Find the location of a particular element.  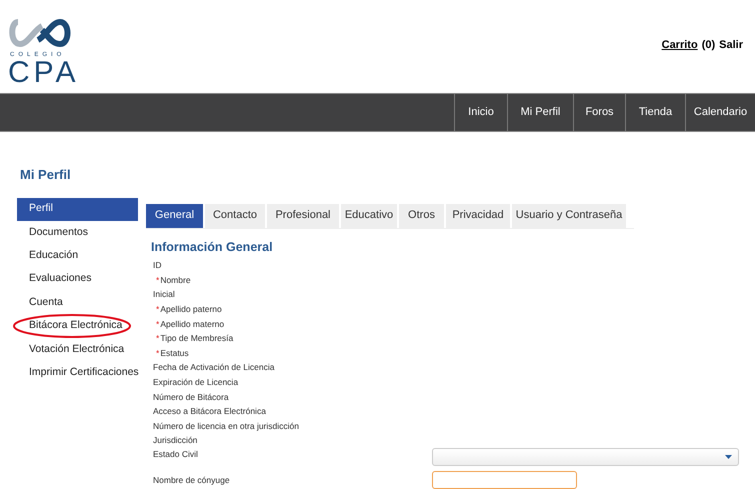

field-label: Expiración de Licencia is located at coordinates (195, 382).